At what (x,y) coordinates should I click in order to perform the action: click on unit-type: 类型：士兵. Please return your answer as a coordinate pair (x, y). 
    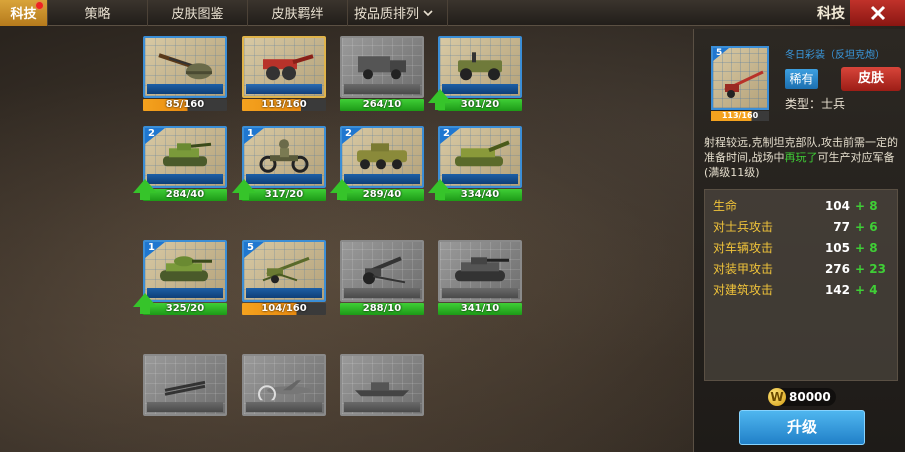
    Looking at the image, I should click on (815, 104).